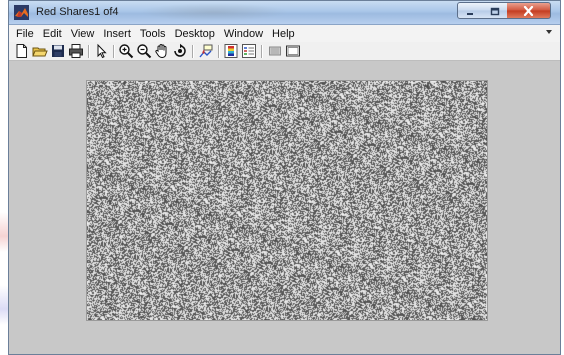  I want to click on minimize-button, so click(470, 10).